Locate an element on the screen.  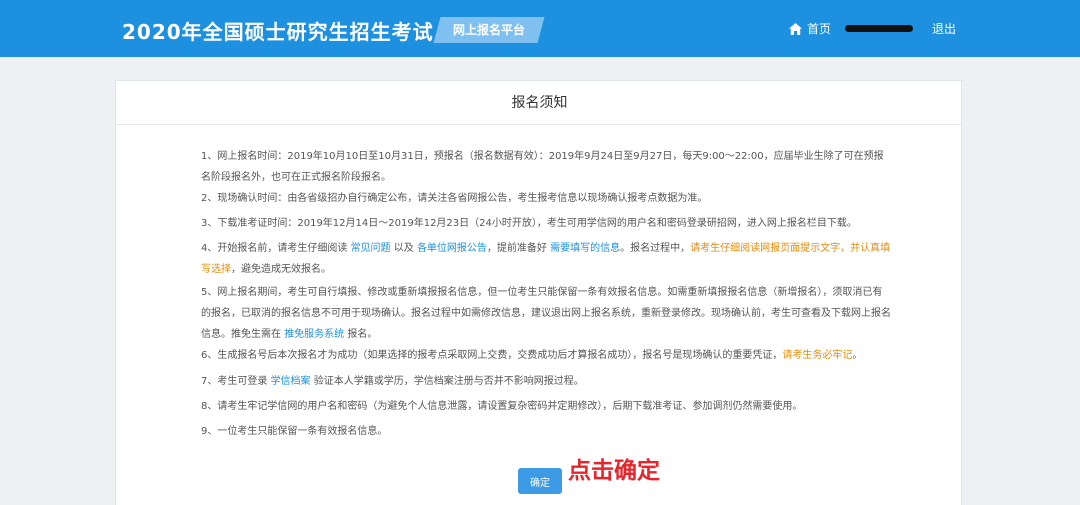
platform-badge: 网上报名平台 is located at coordinates (489, 30).